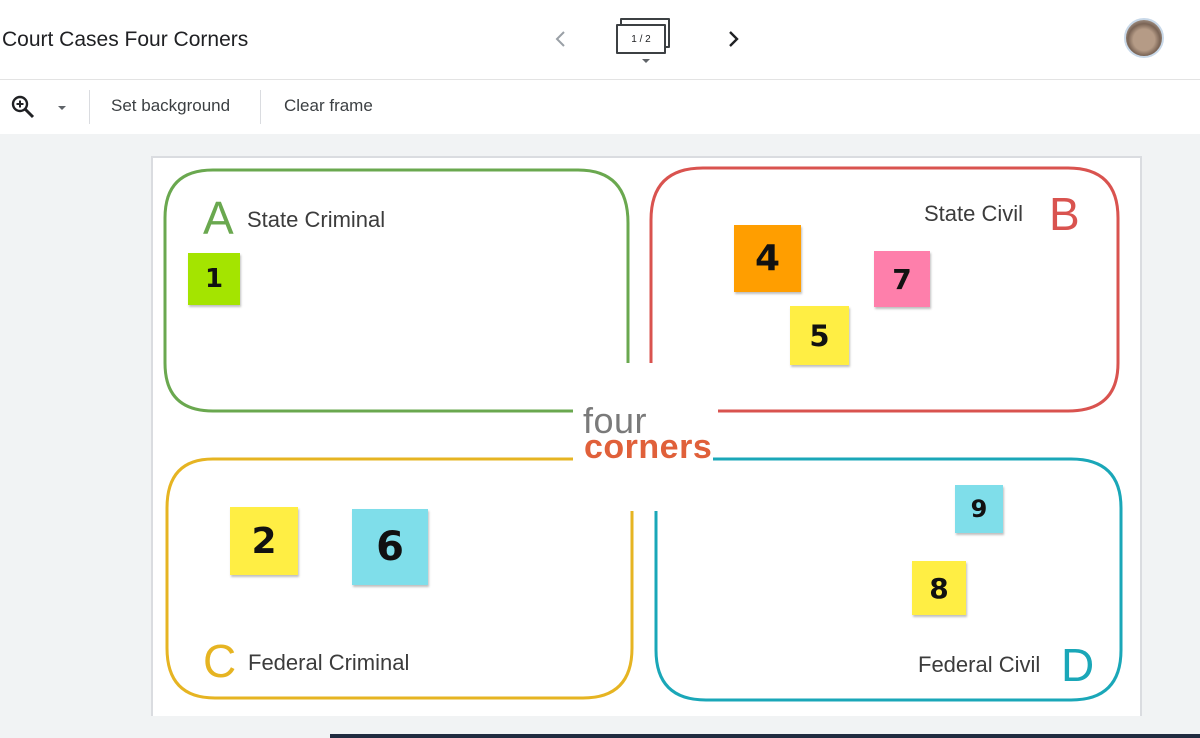 Image resolution: width=1200 pixels, height=738 pixels. I want to click on sticky-note: 8, so click(939, 588).